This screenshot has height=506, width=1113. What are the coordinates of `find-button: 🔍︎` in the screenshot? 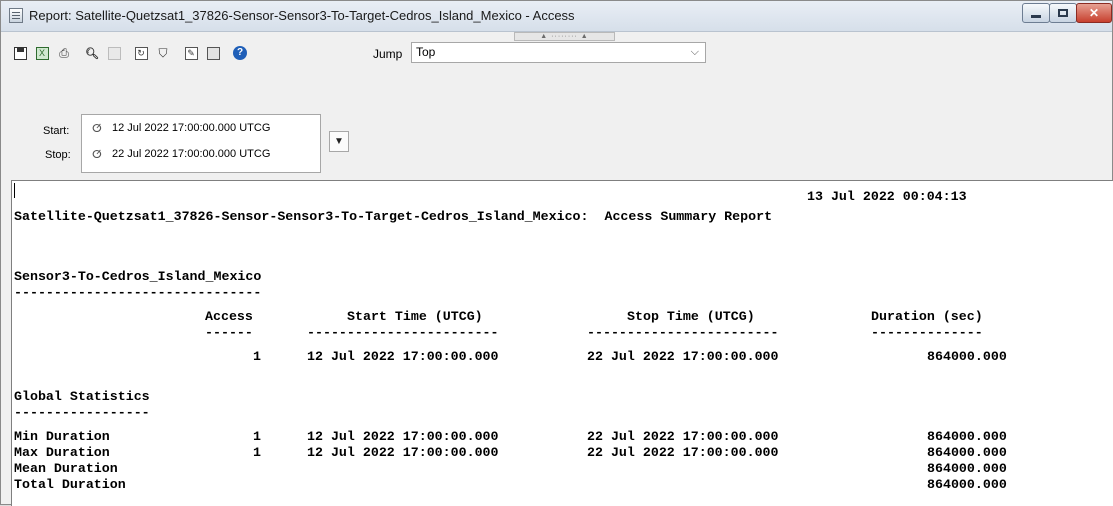 It's located at (92, 53).